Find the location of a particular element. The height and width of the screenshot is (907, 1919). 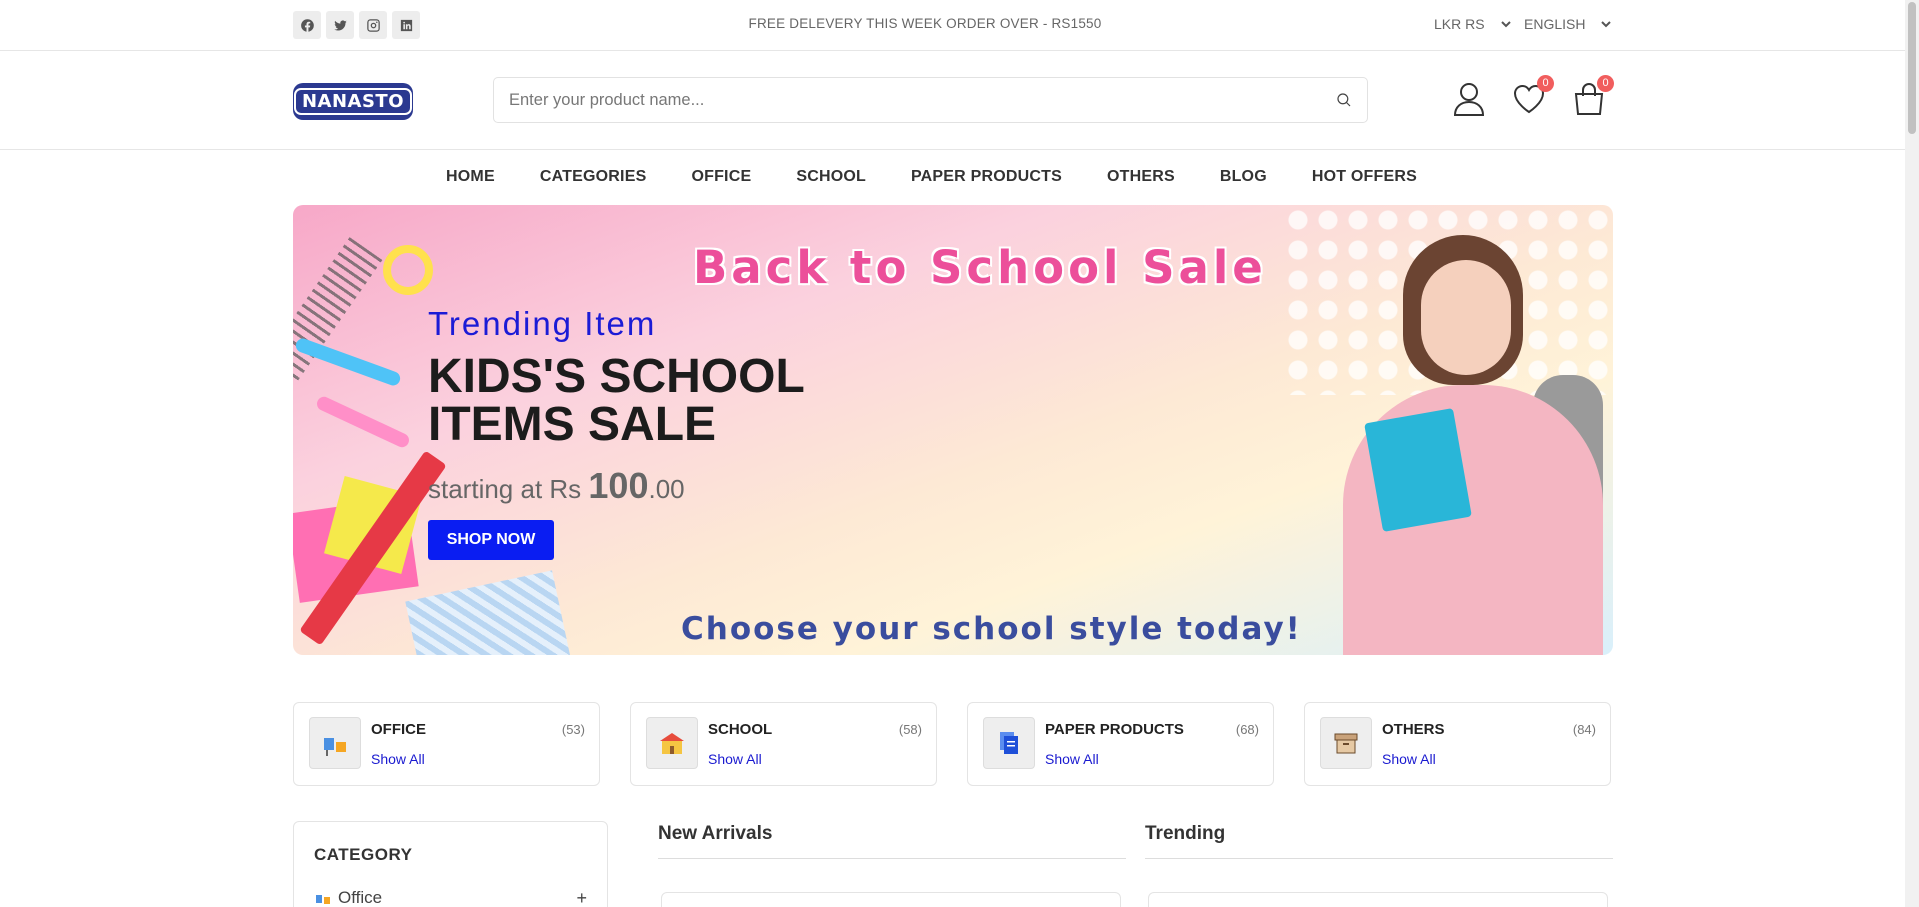

hero-headline-line2: ITEMS SALE is located at coordinates (572, 424).